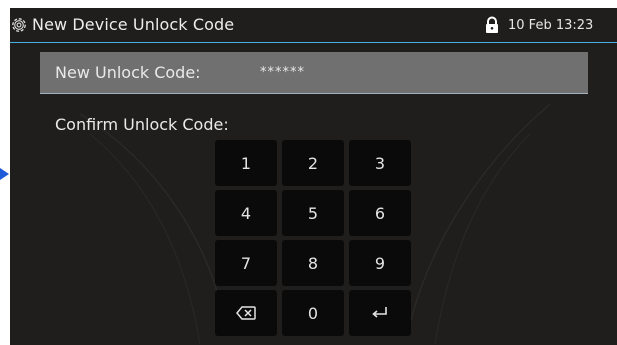 The width and height of the screenshot is (617, 345). What do you see at coordinates (313, 313) in the screenshot?
I see `key-0: 0` at bounding box center [313, 313].